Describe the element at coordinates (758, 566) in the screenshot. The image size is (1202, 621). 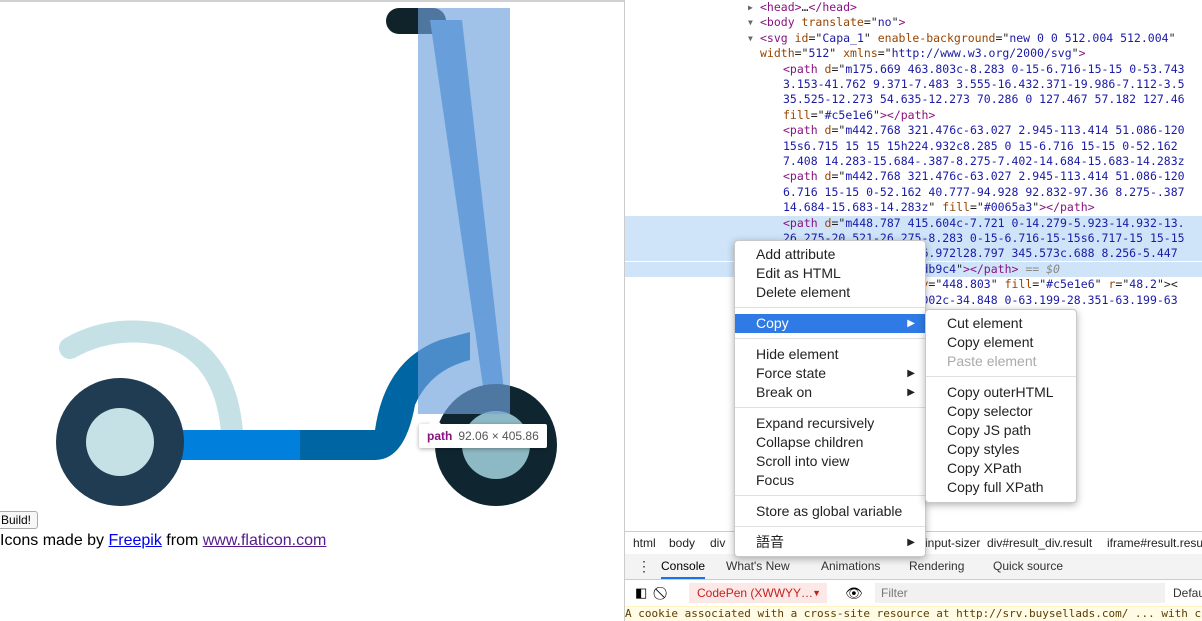
I see `tab-whats-new: What's New` at that location.